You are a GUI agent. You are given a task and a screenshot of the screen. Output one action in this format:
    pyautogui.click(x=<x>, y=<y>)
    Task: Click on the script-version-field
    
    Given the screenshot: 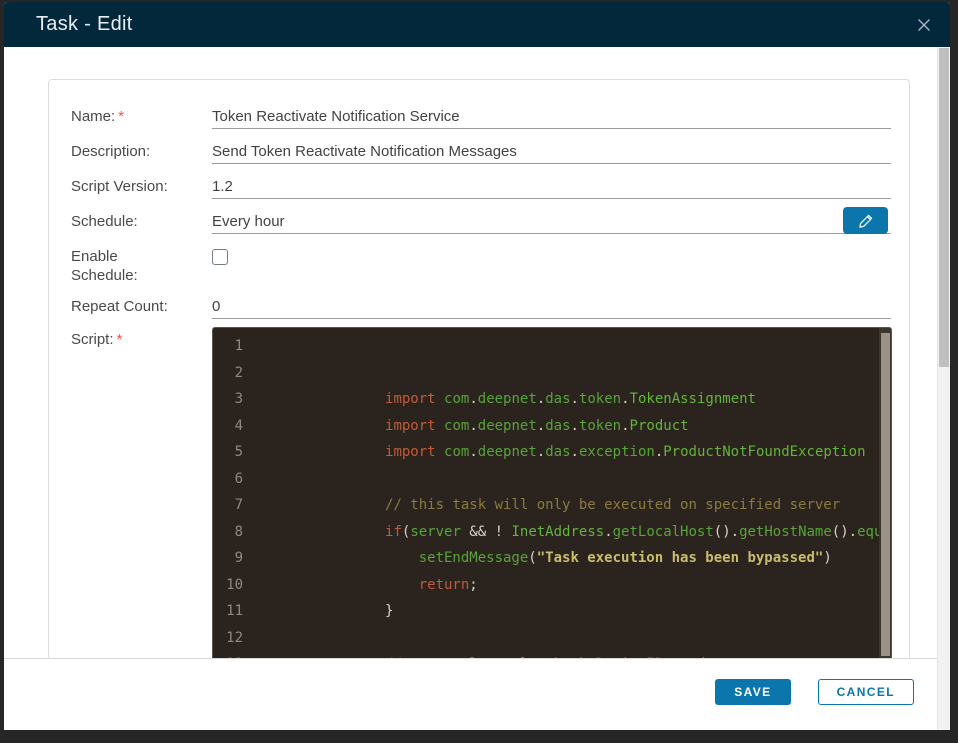 What is the action you would take?
    pyautogui.click(x=551, y=188)
    